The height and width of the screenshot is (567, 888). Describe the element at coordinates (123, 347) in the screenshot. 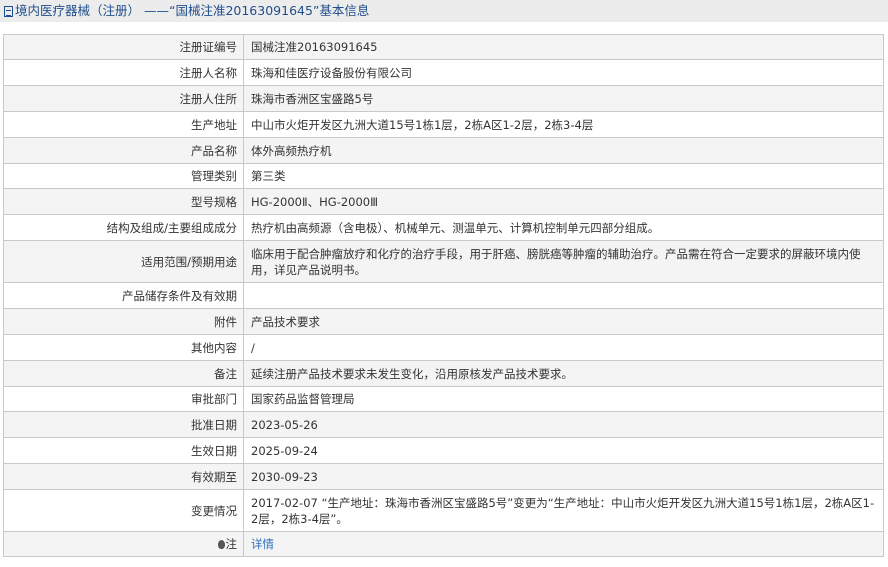

I see `row-label-cell: 其他内容` at that location.